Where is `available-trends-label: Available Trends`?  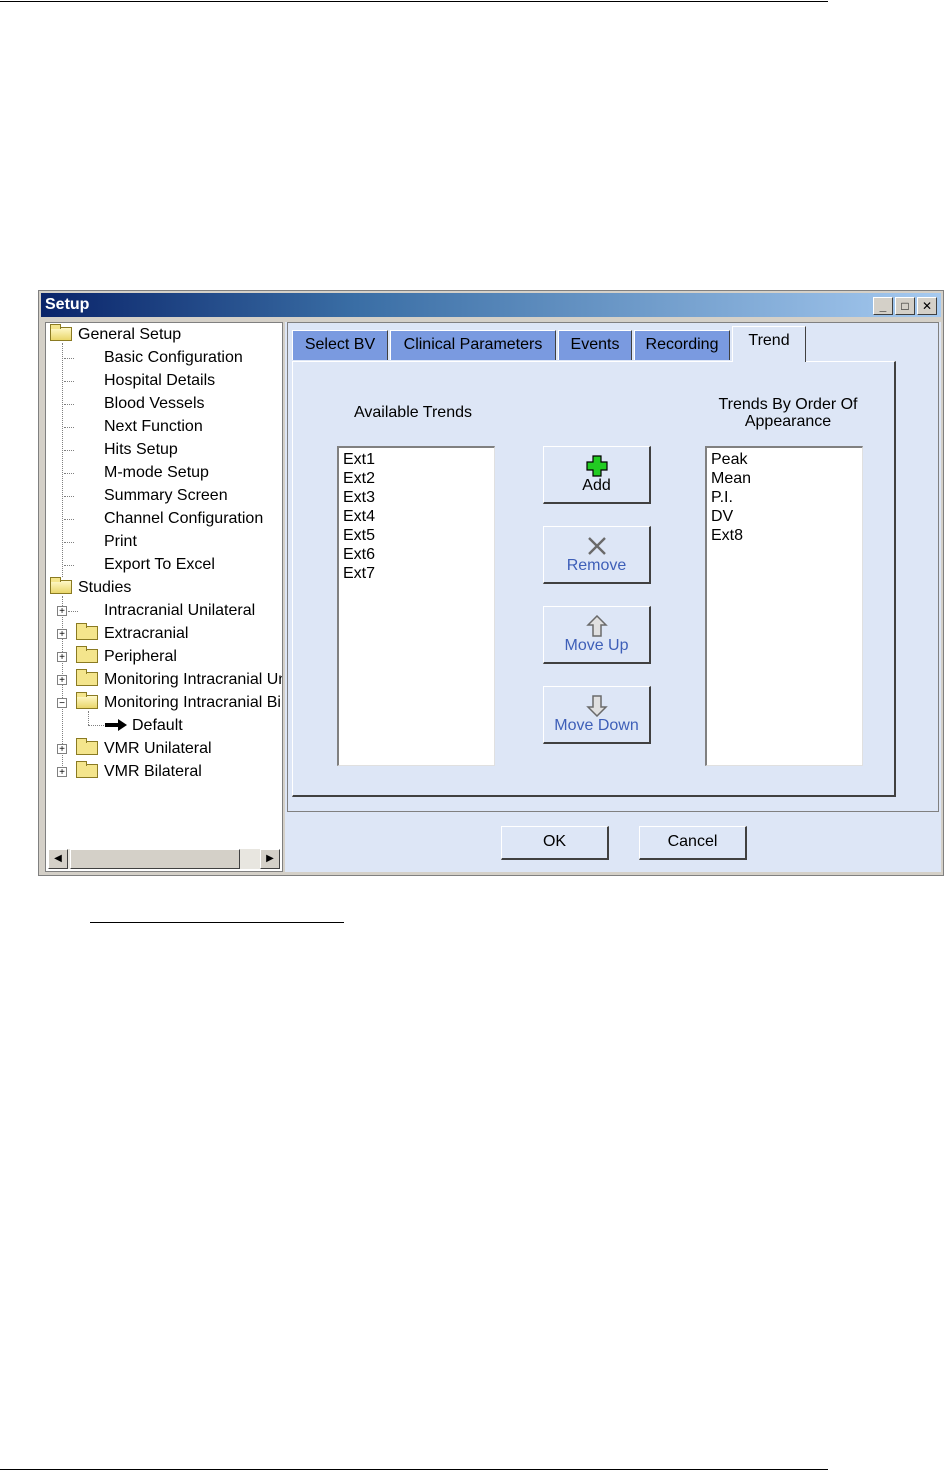 available-trends-label: Available Trends is located at coordinates (413, 412).